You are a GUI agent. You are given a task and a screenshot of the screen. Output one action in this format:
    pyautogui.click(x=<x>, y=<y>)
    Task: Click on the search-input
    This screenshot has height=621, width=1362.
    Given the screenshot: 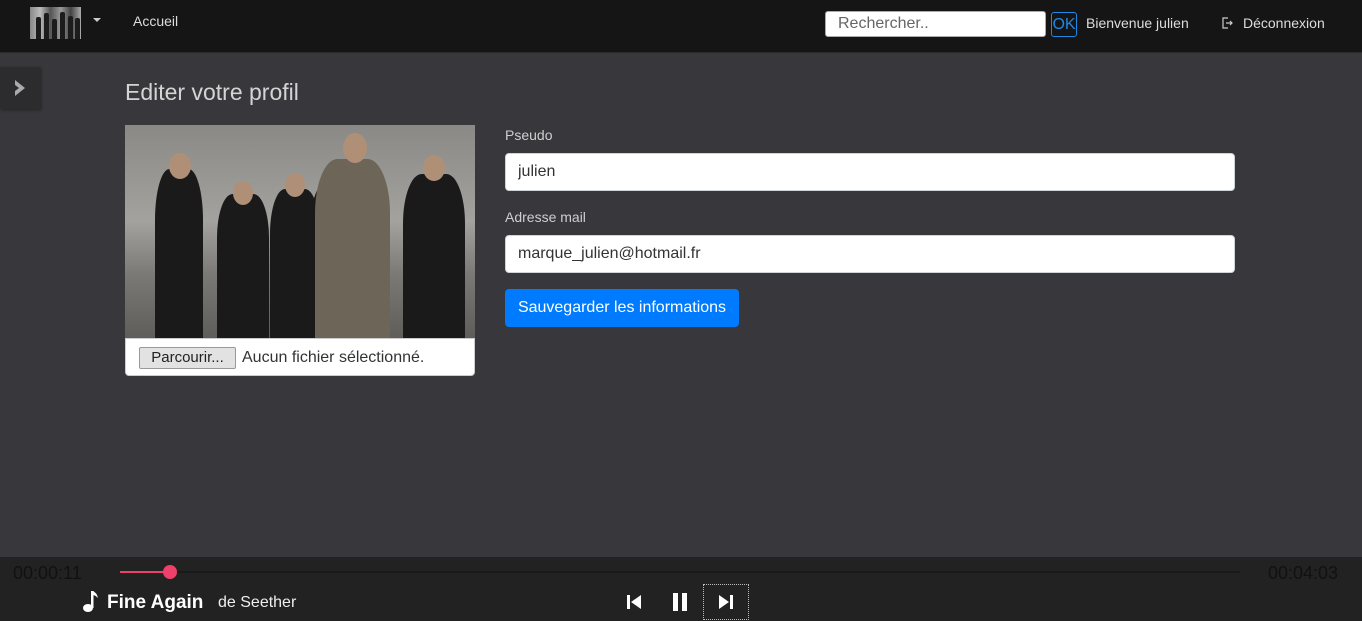 What is the action you would take?
    pyautogui.click(x=935, y=24)
    